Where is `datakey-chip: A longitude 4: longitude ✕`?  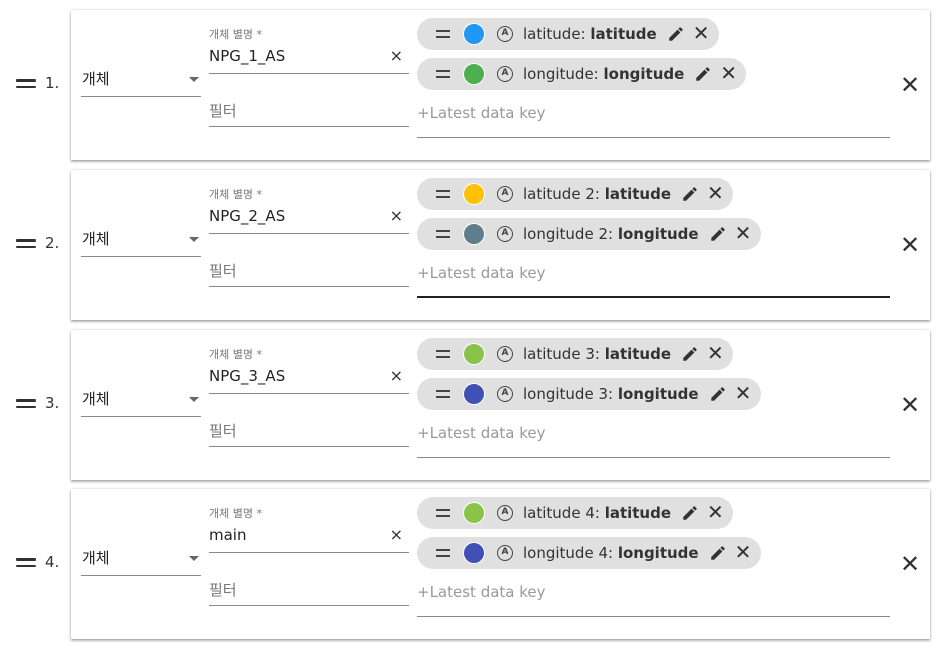
datakey-chip: A longitude 4: longitude ✕ is located at coordinates (589, 553).